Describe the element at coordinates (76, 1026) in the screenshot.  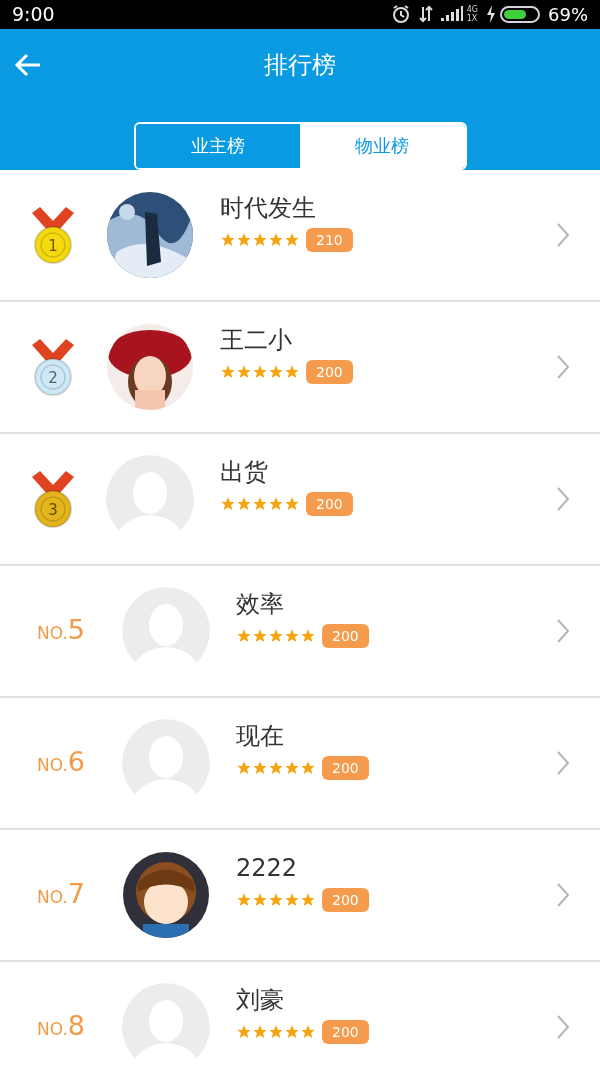
I see `rank-number: 8` at that location.